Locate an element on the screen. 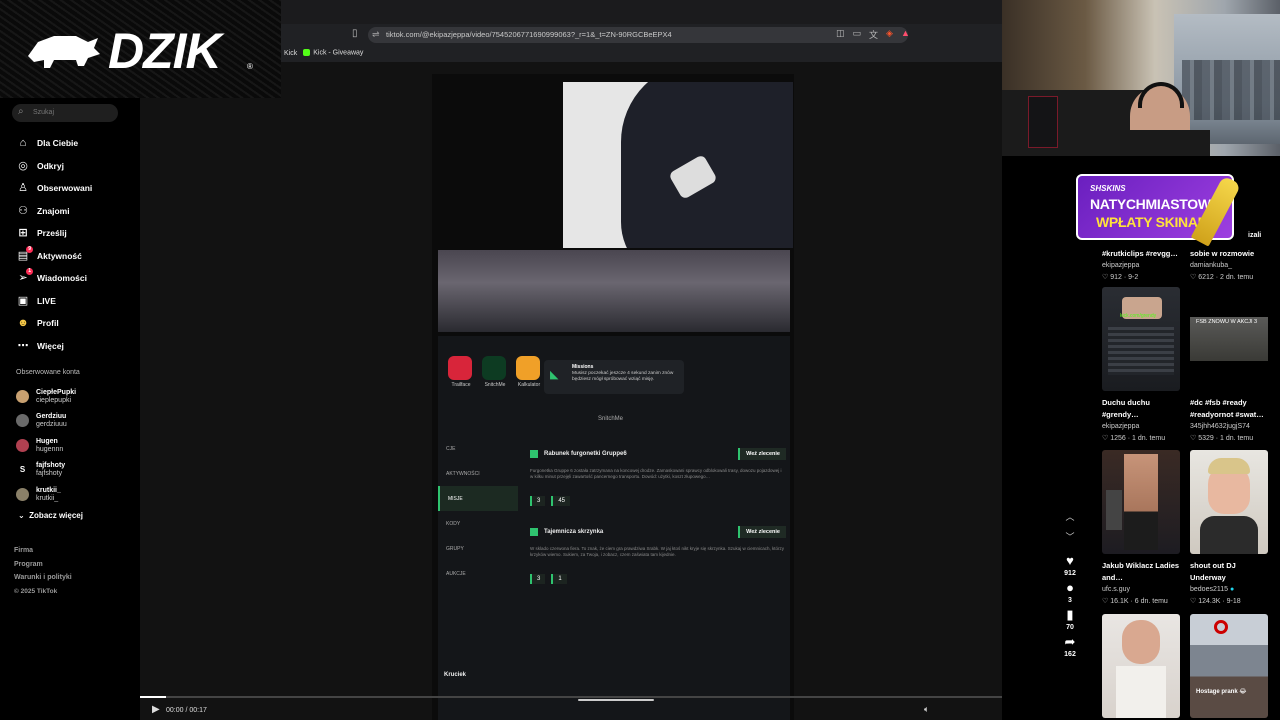 This screenshot has height=720, width=1280. nav-odkryj: ◎ Odkryj is located at coordinates (54, 166).